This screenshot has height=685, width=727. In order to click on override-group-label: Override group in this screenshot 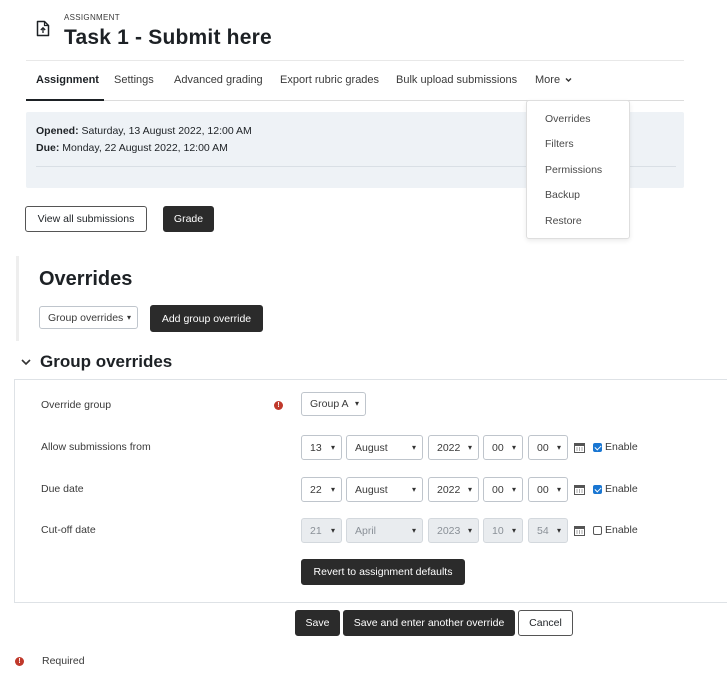, I will do `click(76, 405)`.